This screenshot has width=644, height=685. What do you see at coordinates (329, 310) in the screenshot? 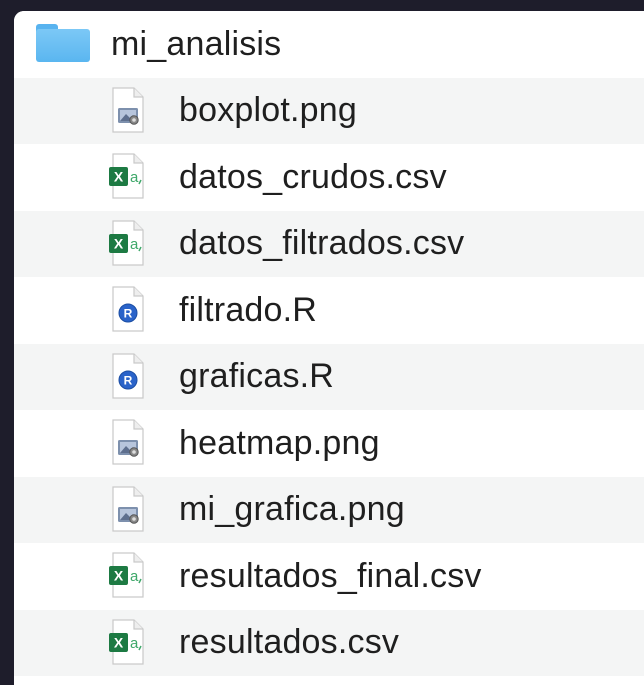
I see `file-row: R filtrado.R` at bounding box center [329, 310].